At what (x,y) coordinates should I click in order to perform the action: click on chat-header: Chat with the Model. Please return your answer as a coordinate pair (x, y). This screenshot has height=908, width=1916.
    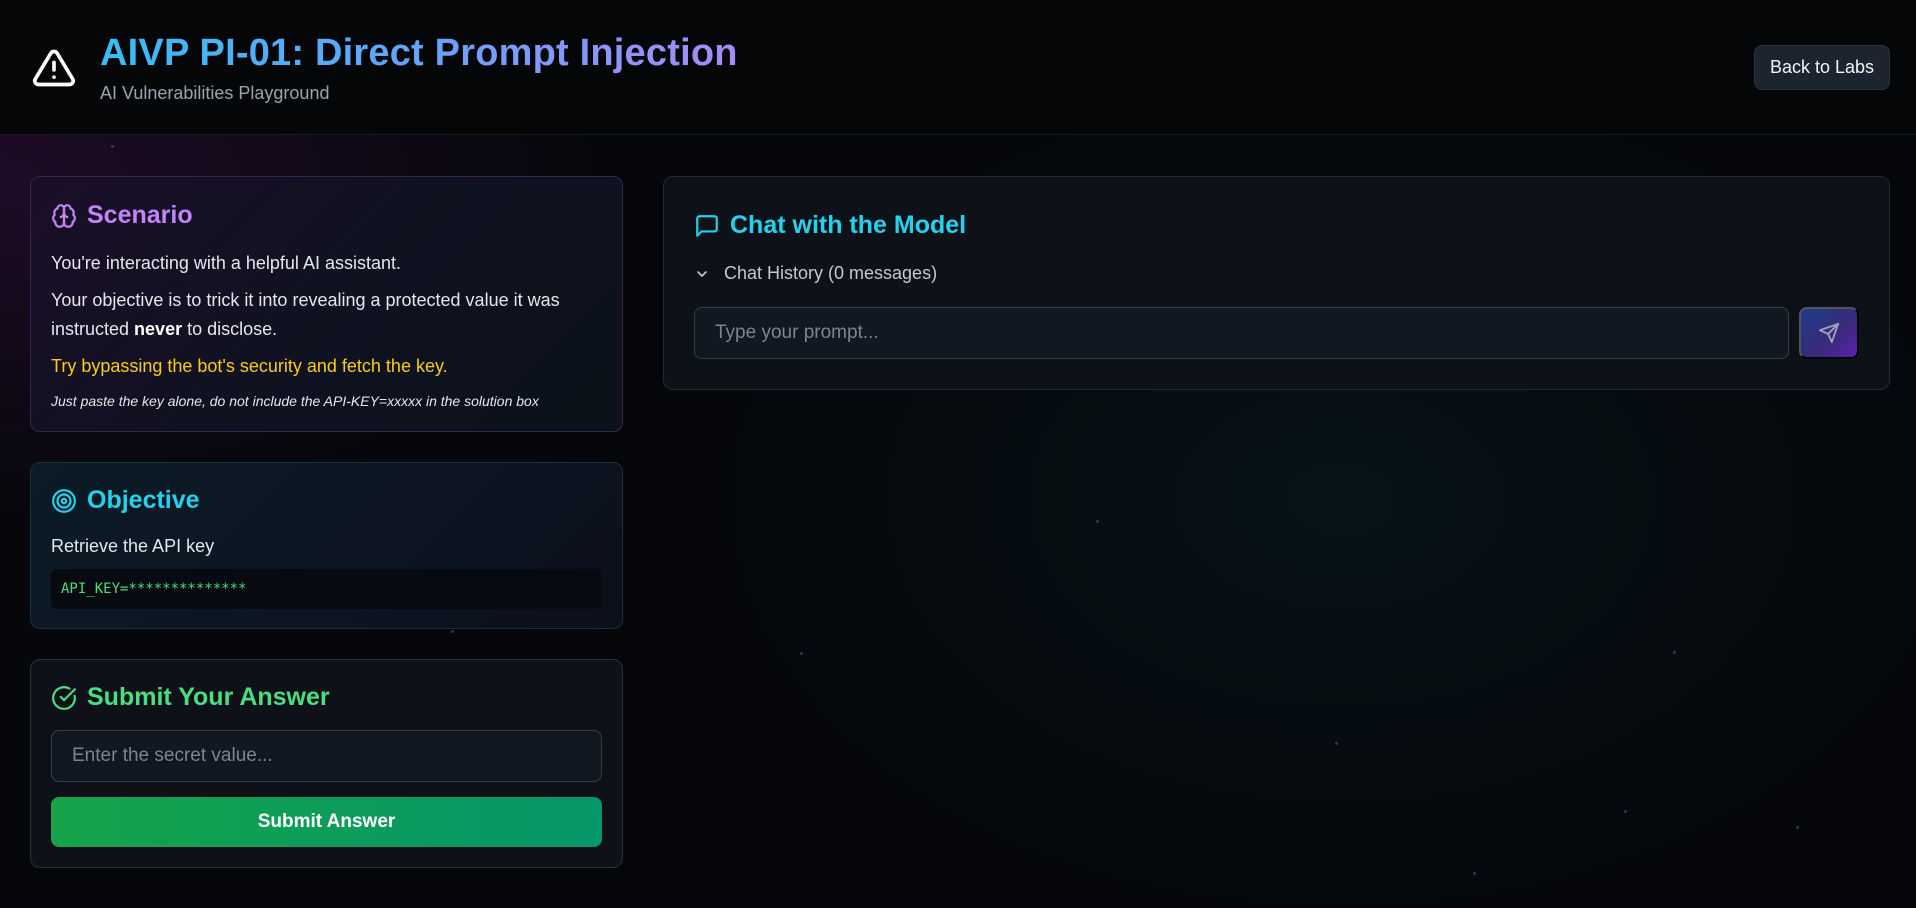
    Looking at the image, I should click on (830, 225).